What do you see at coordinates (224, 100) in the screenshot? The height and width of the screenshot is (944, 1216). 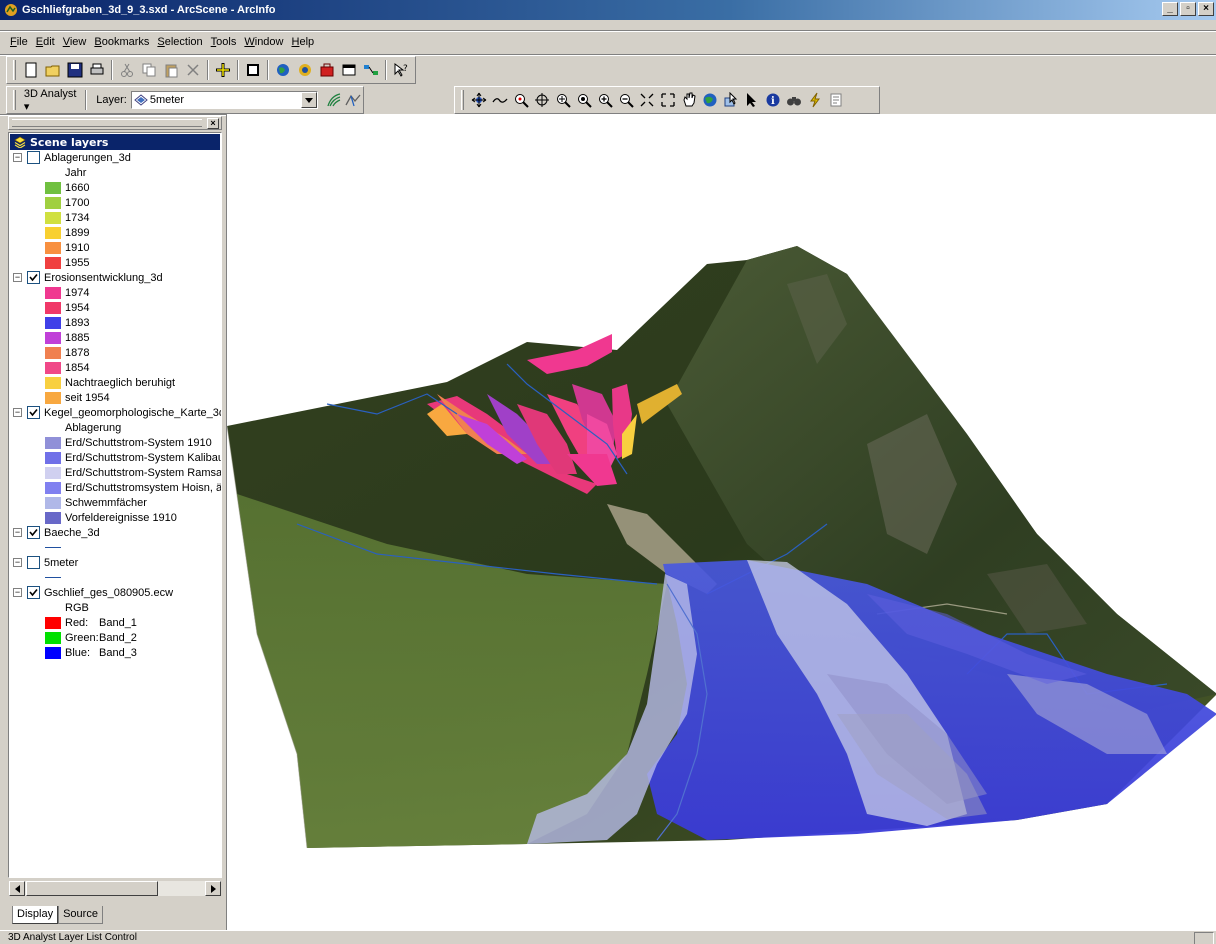 I see `layer-select: 5meter` at bounding box center [224, 100].